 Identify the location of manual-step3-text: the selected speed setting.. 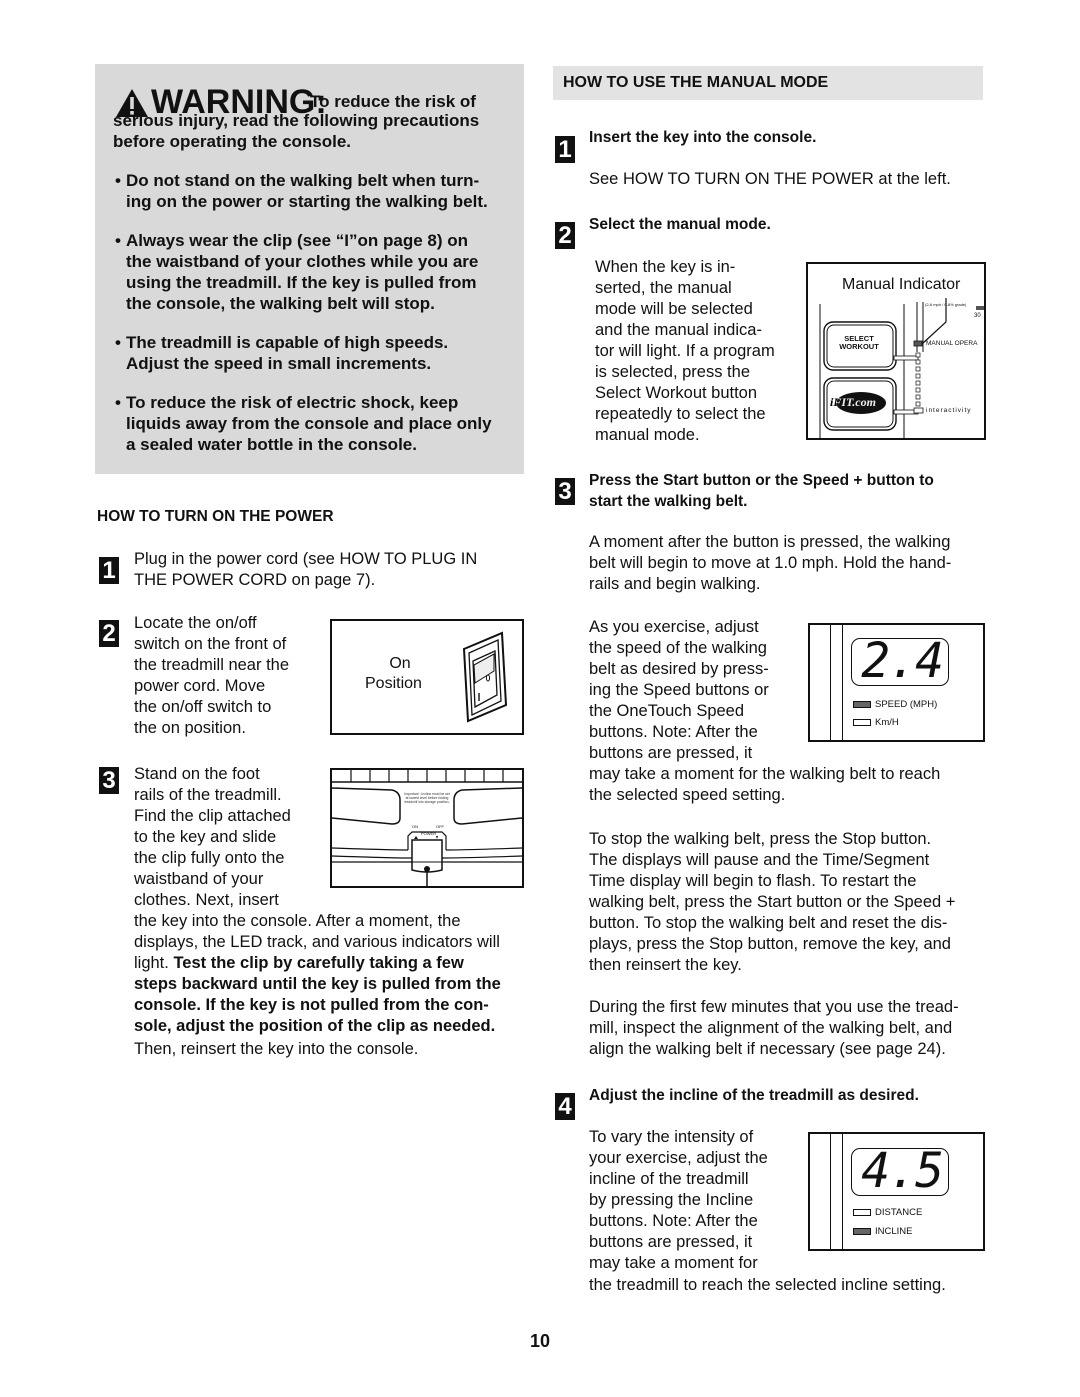
(687, 795).